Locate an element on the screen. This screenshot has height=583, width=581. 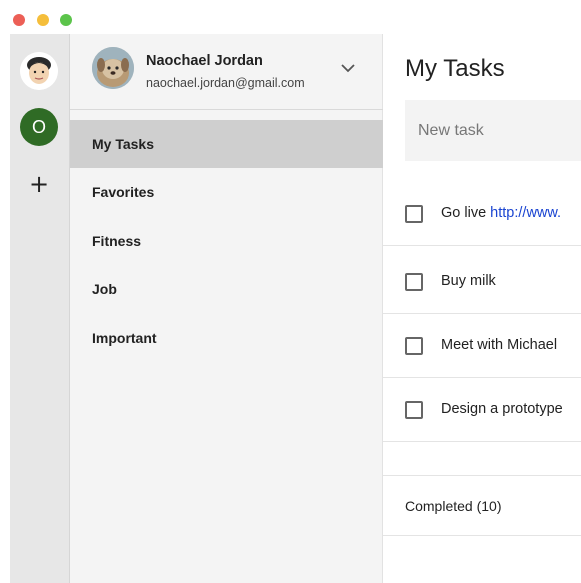
task-row: Buy milk is located at coordinates (482, 282).